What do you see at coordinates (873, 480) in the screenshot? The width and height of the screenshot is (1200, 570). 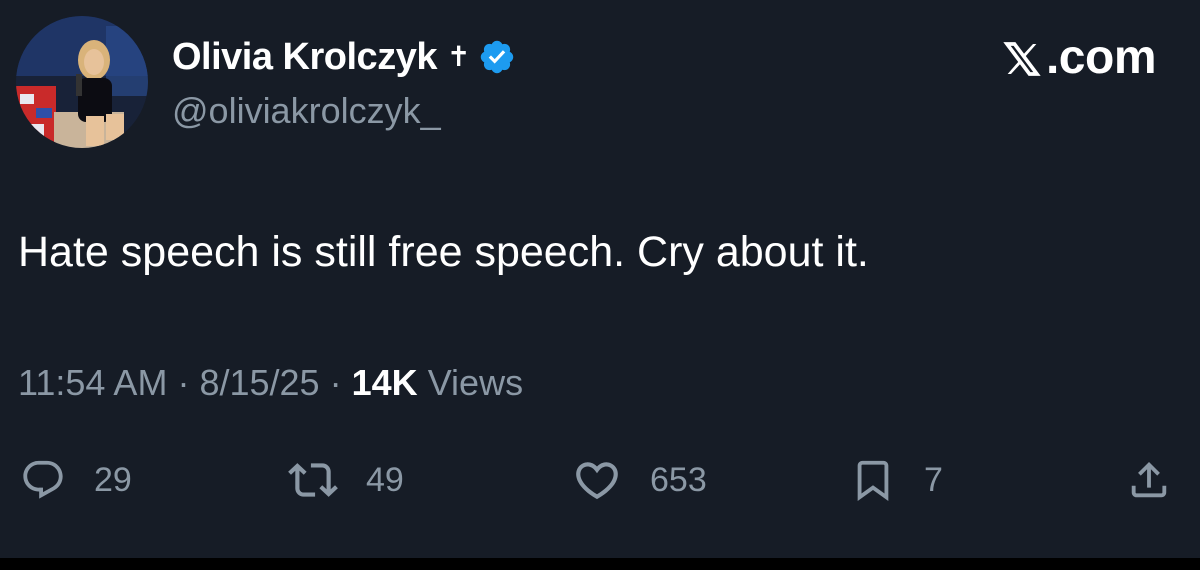 I see `bookmark-icon` at bounding box center [873, 480].